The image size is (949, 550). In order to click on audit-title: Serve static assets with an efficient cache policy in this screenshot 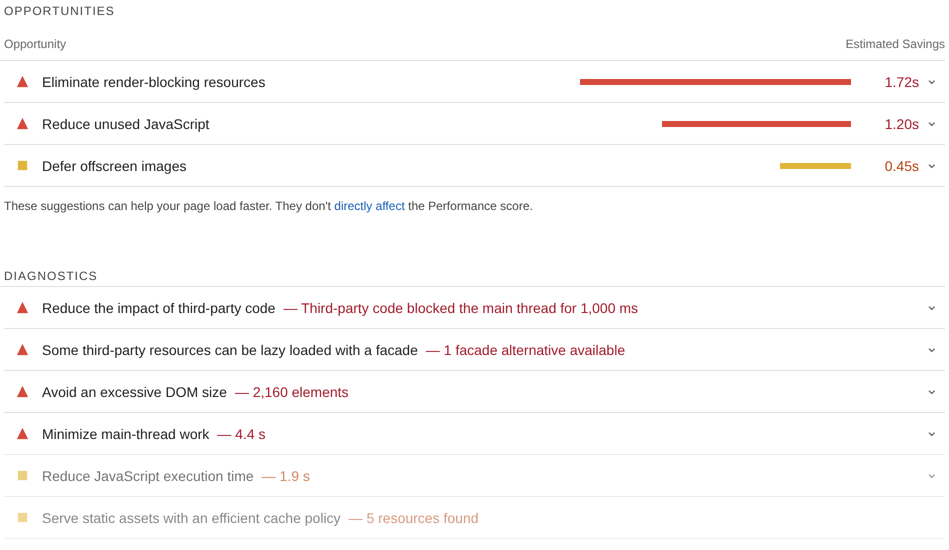, I will do `click(191, 518)`.